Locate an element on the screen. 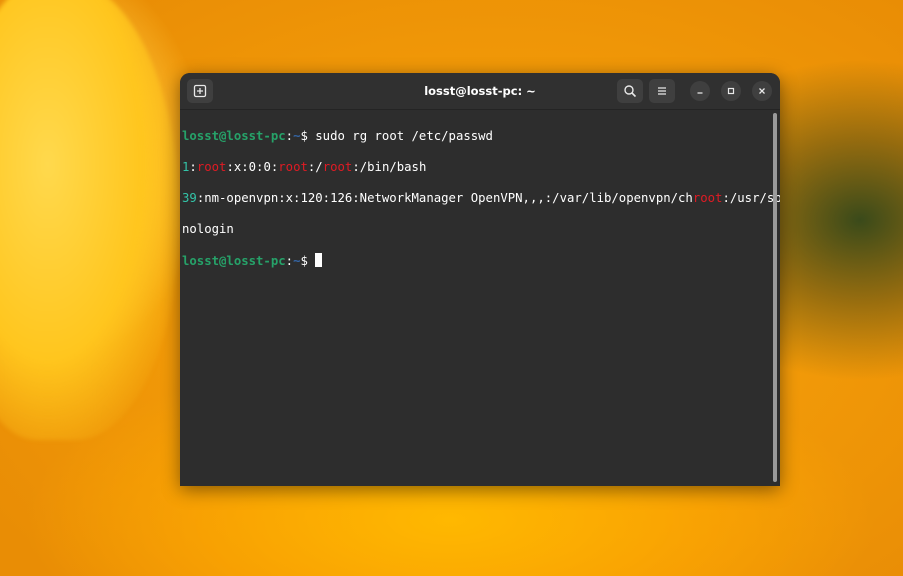  result-line-39-wrap: nologin is located at coordinates (475, 230).